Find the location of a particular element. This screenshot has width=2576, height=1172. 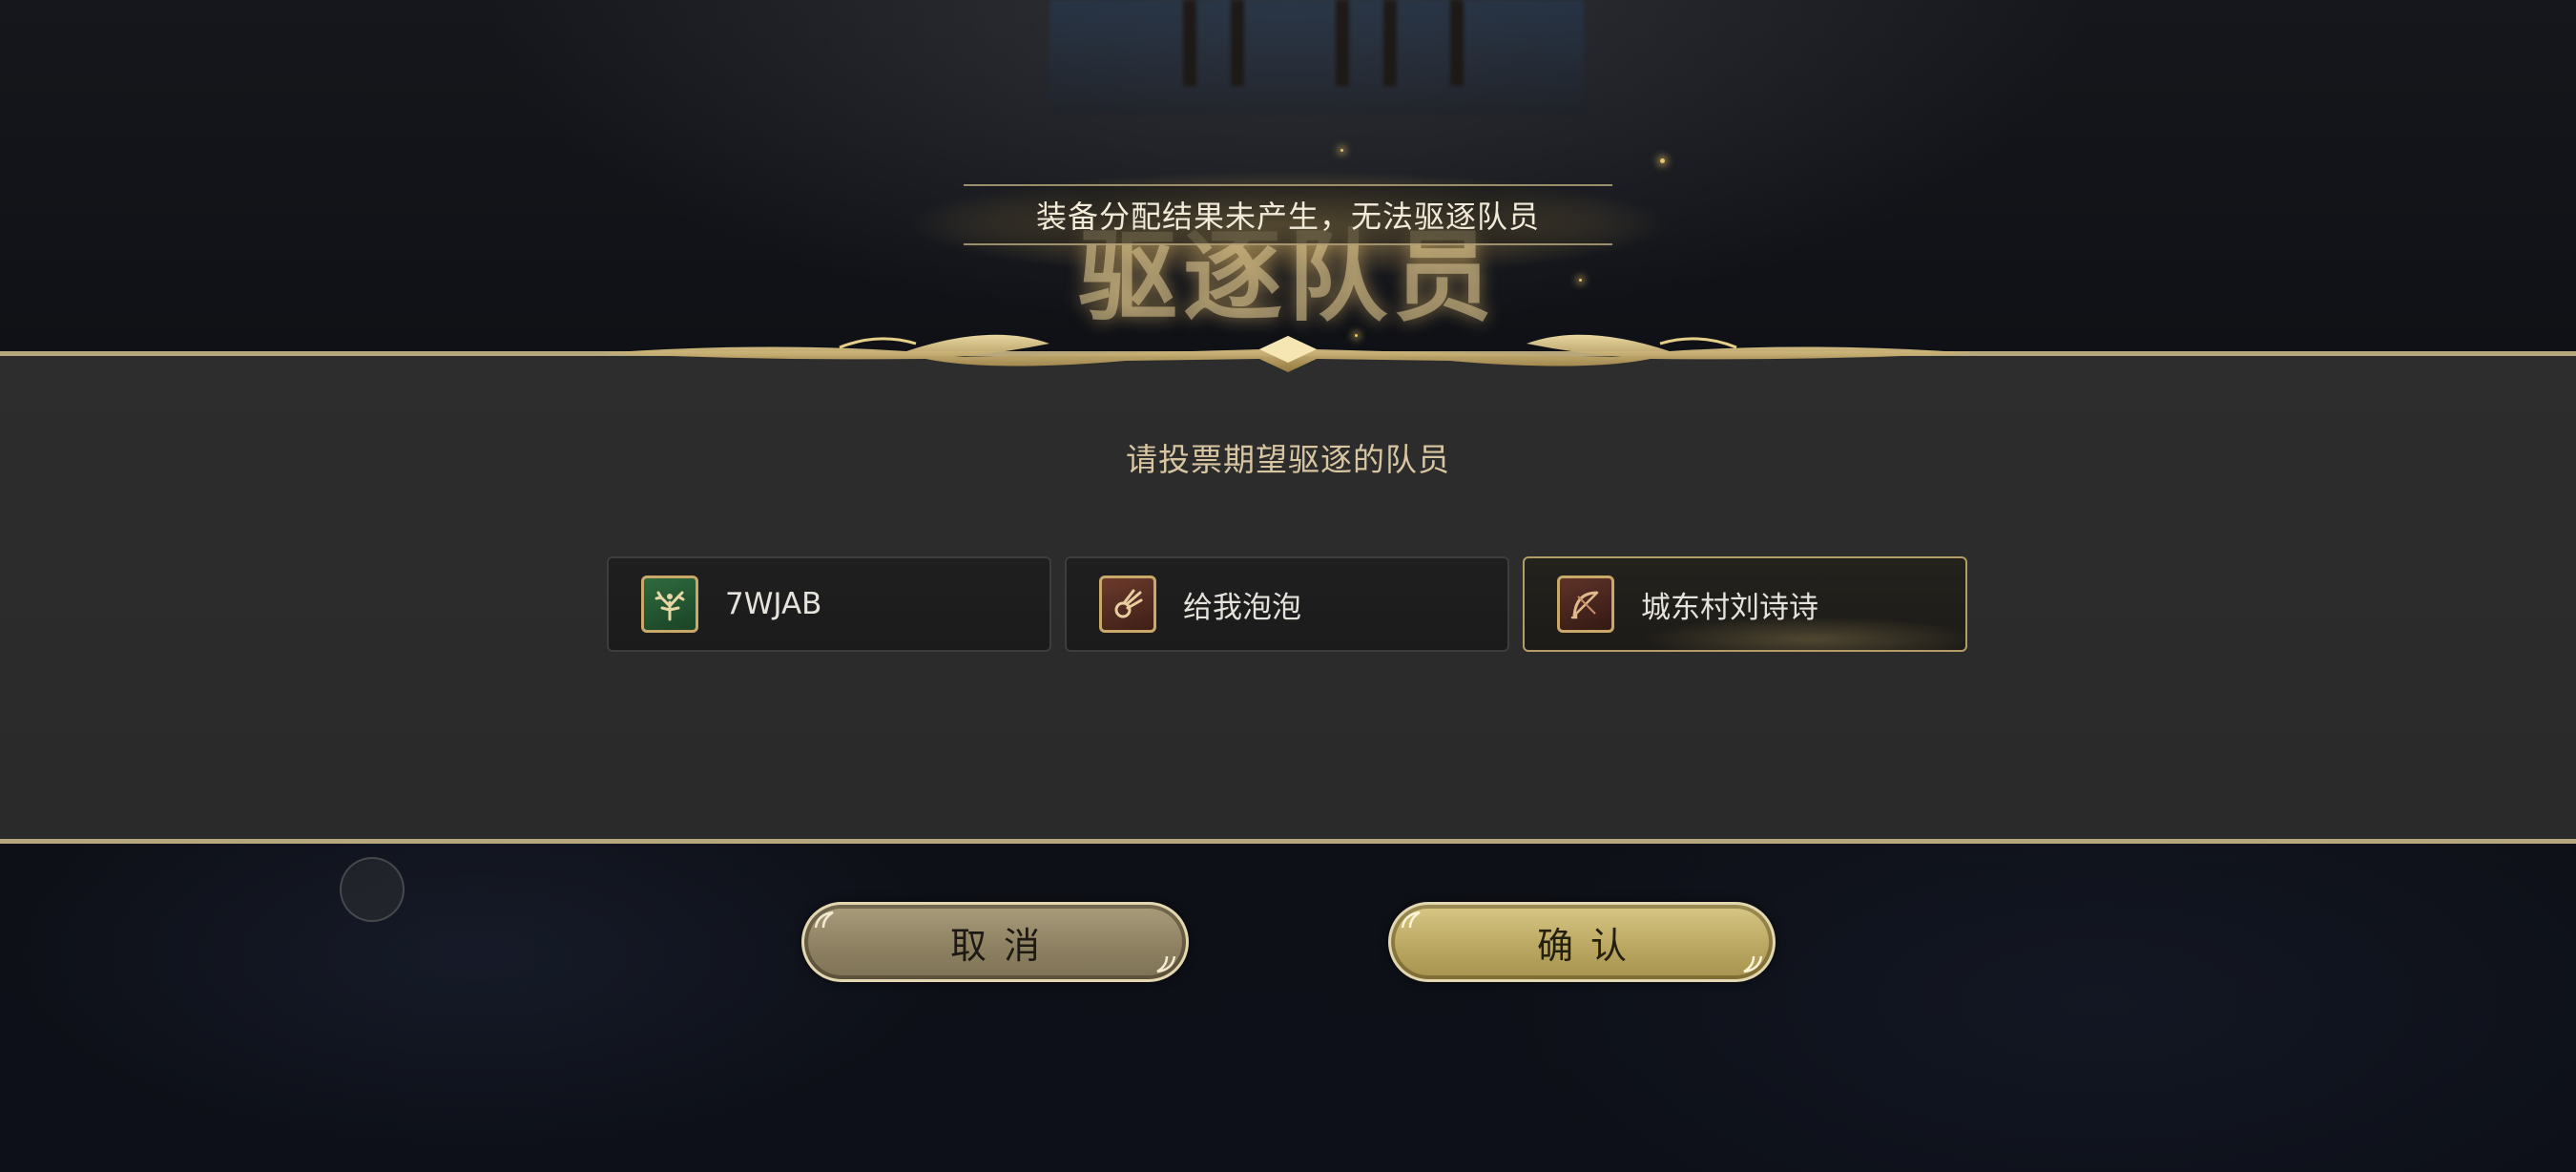

notice-text: 装备分配结果未产生，无法驱逐队员 is located at coordinates (1287, 217).